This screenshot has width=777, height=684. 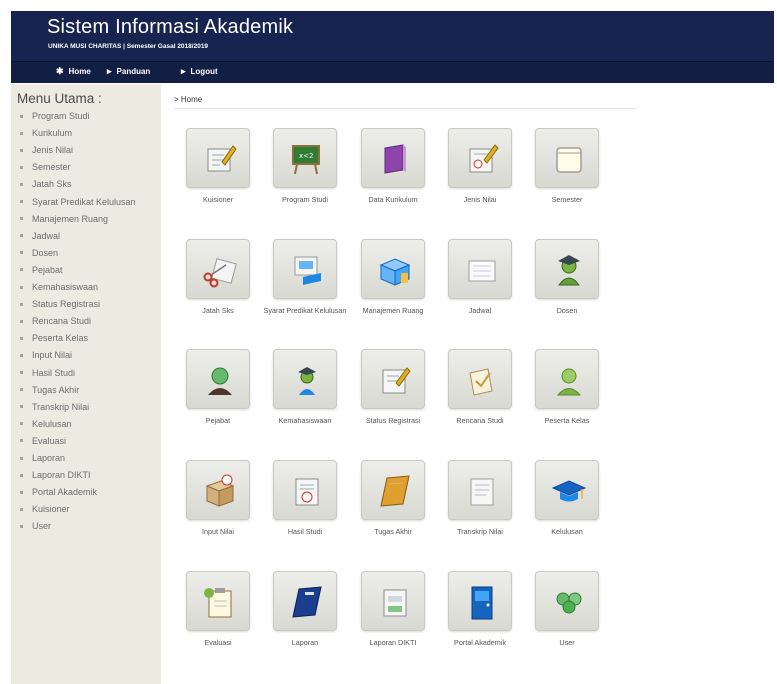 I want to click on tile-tugas-akhir, so click(x=393, y=490).